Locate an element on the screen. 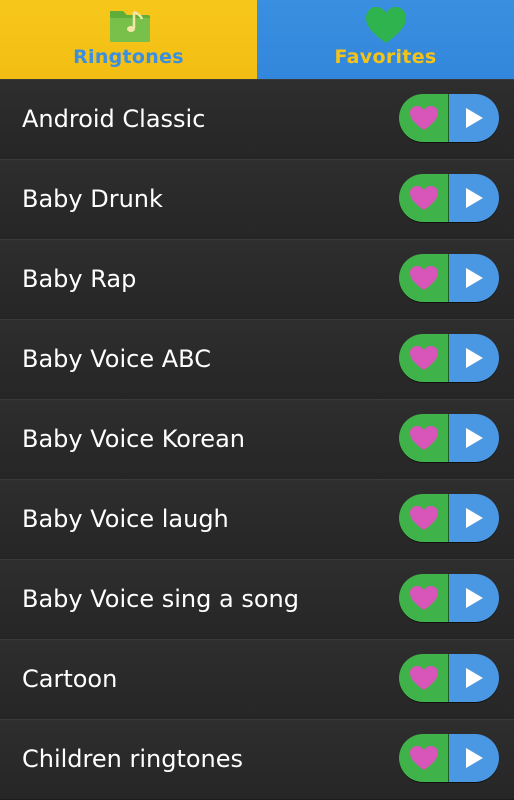  ringtone-title: Children ringtones is located at coordinates (133, 759).